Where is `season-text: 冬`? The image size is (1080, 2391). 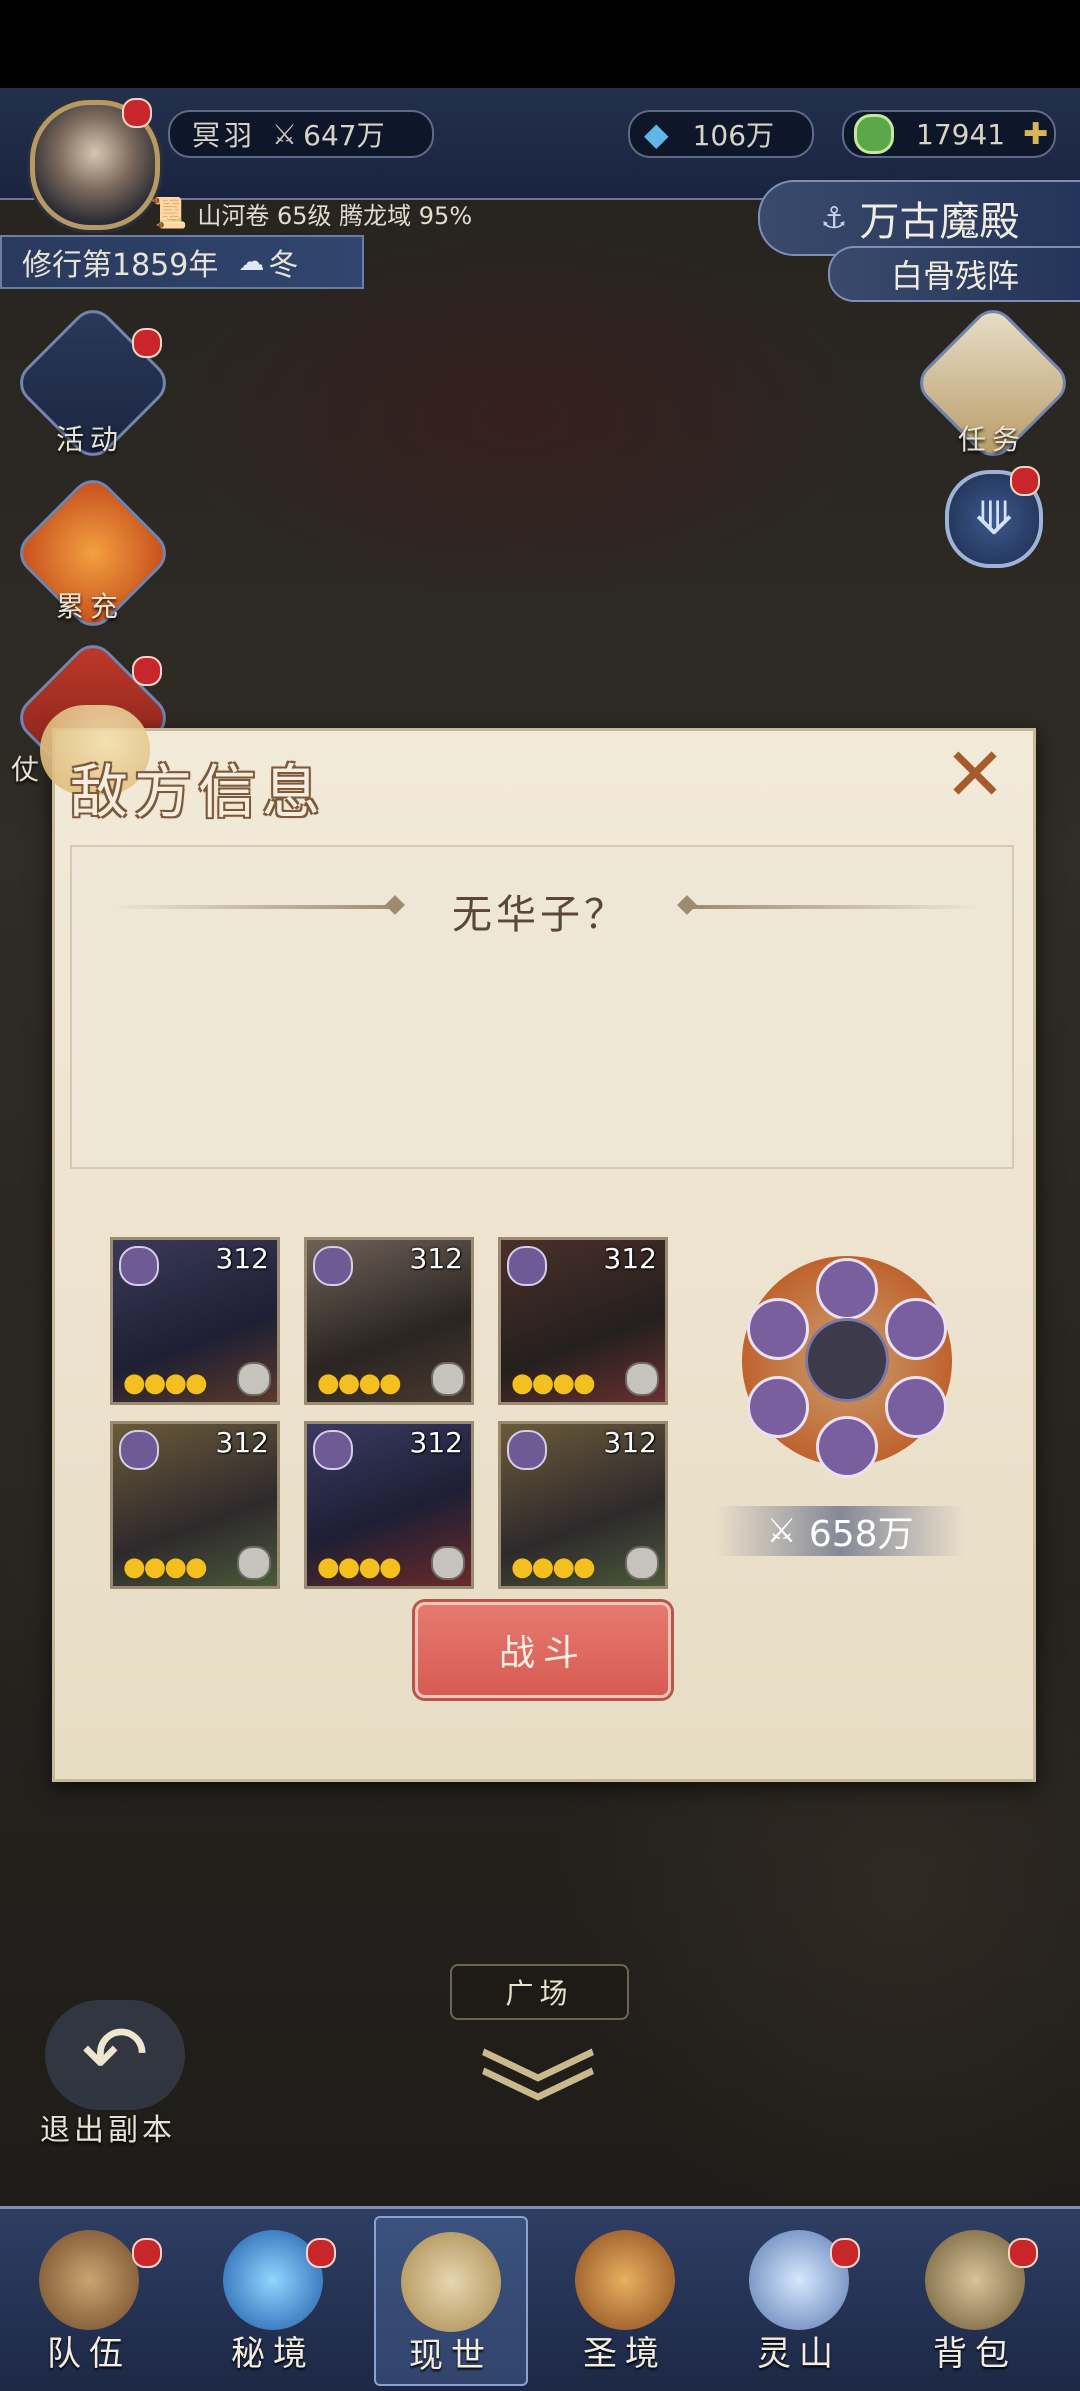 season-text: 冬 is located at coordinates (283, 265).